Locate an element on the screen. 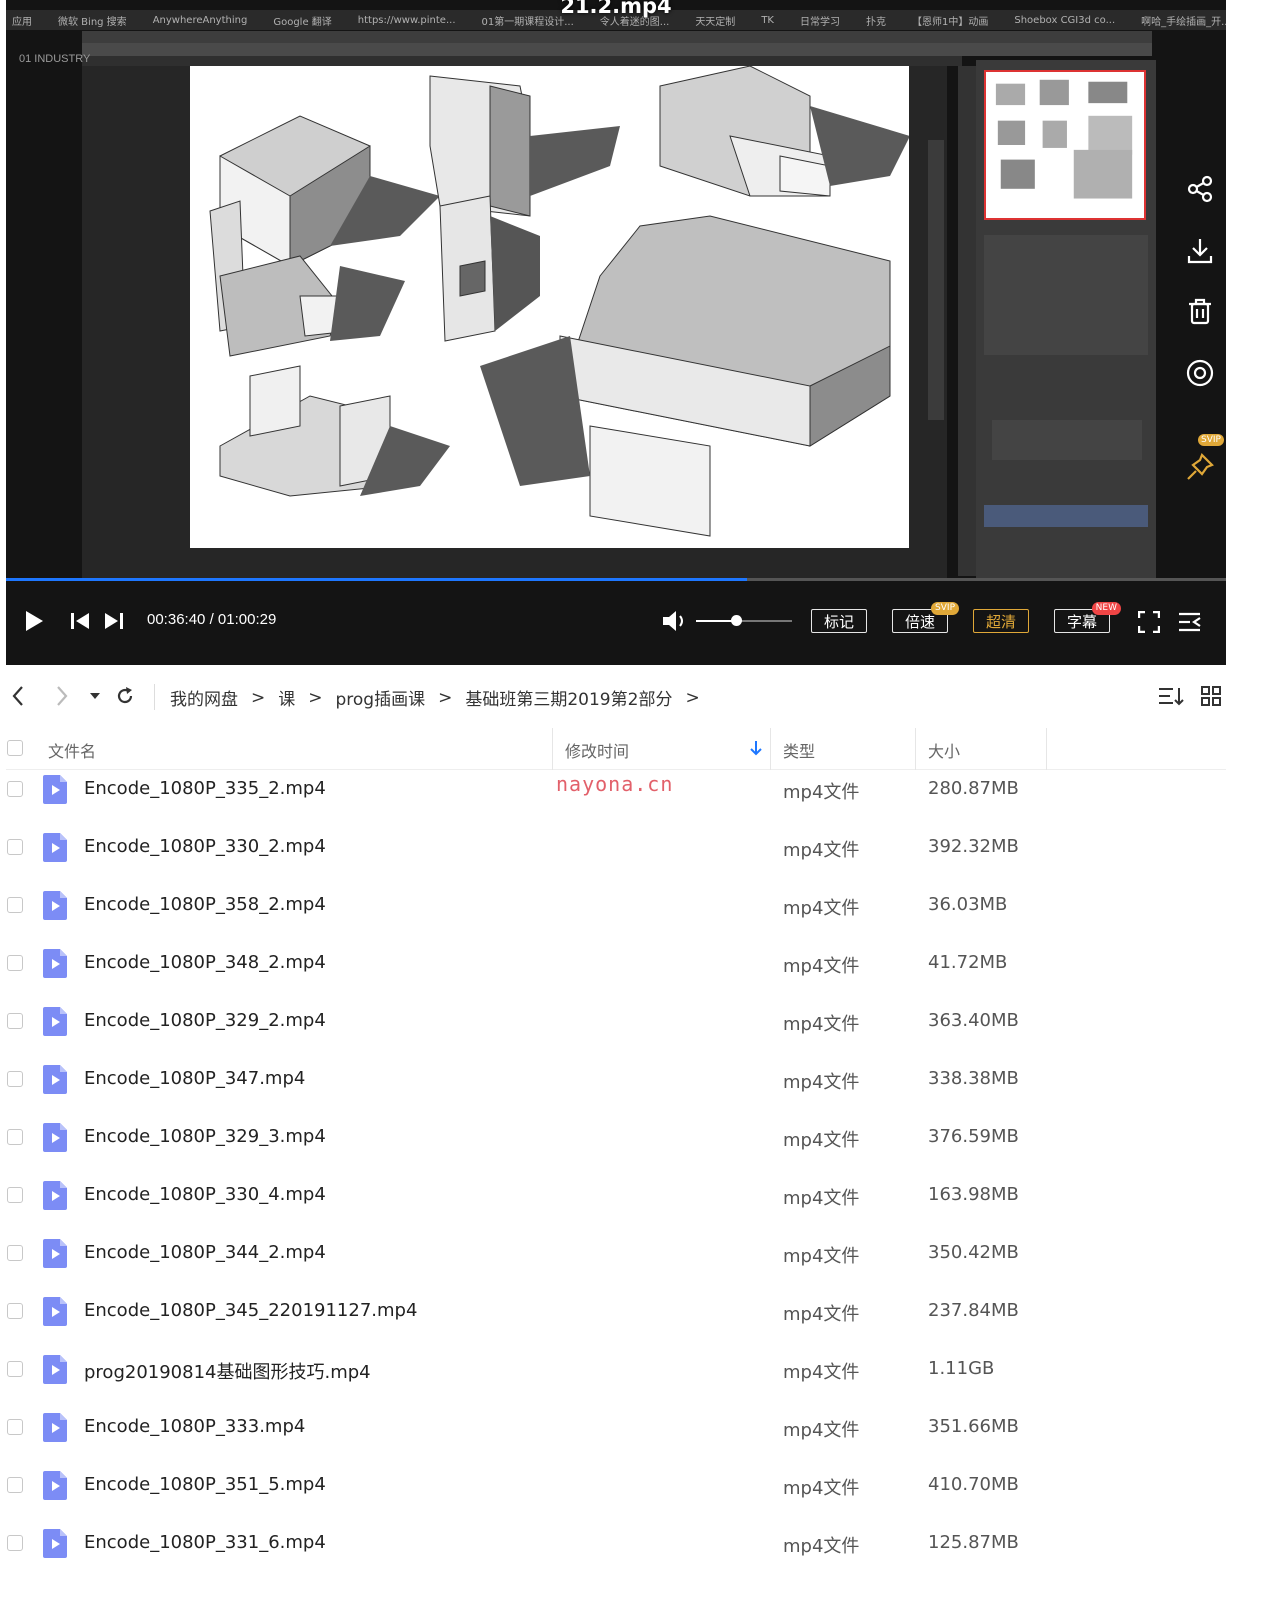 This screenshot has height=1620, width=1285. volume-slider is located at coordinates (744, 621).